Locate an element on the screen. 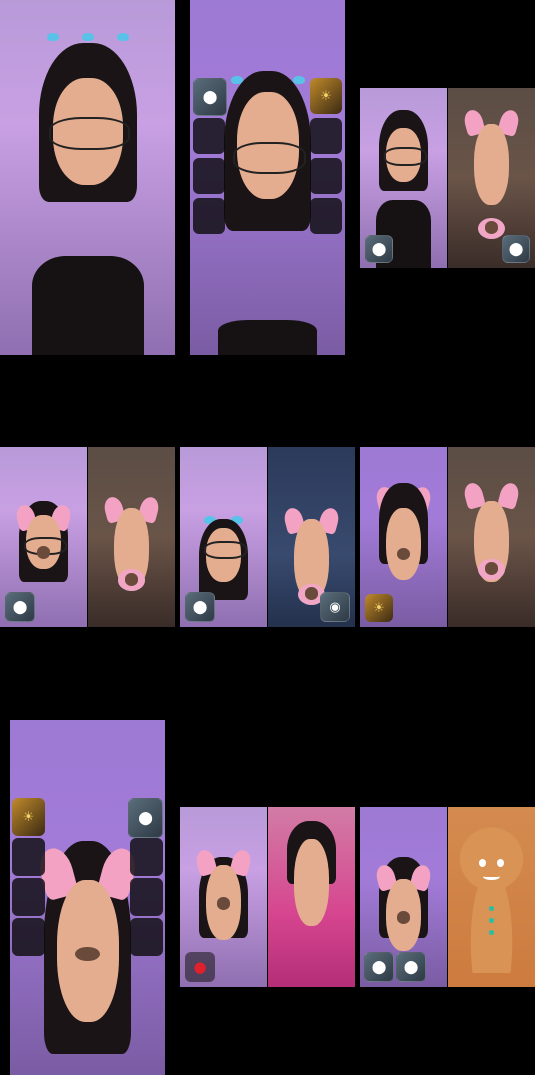 Image resolution: width=535 pixels, height=1075 pixels. stream-tile-2: ⬤ ☀ is located at coordinates (267, 177).